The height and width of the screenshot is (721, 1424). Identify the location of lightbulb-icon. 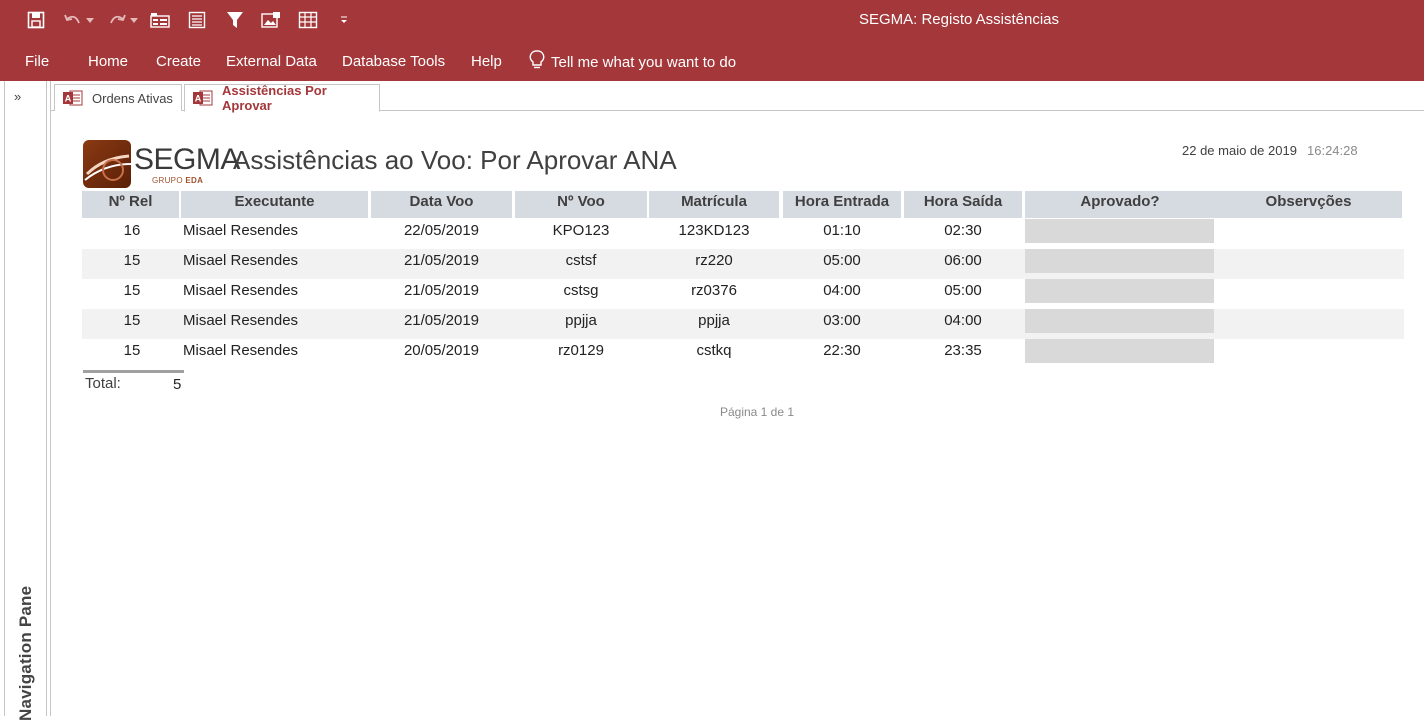
(537, 62).